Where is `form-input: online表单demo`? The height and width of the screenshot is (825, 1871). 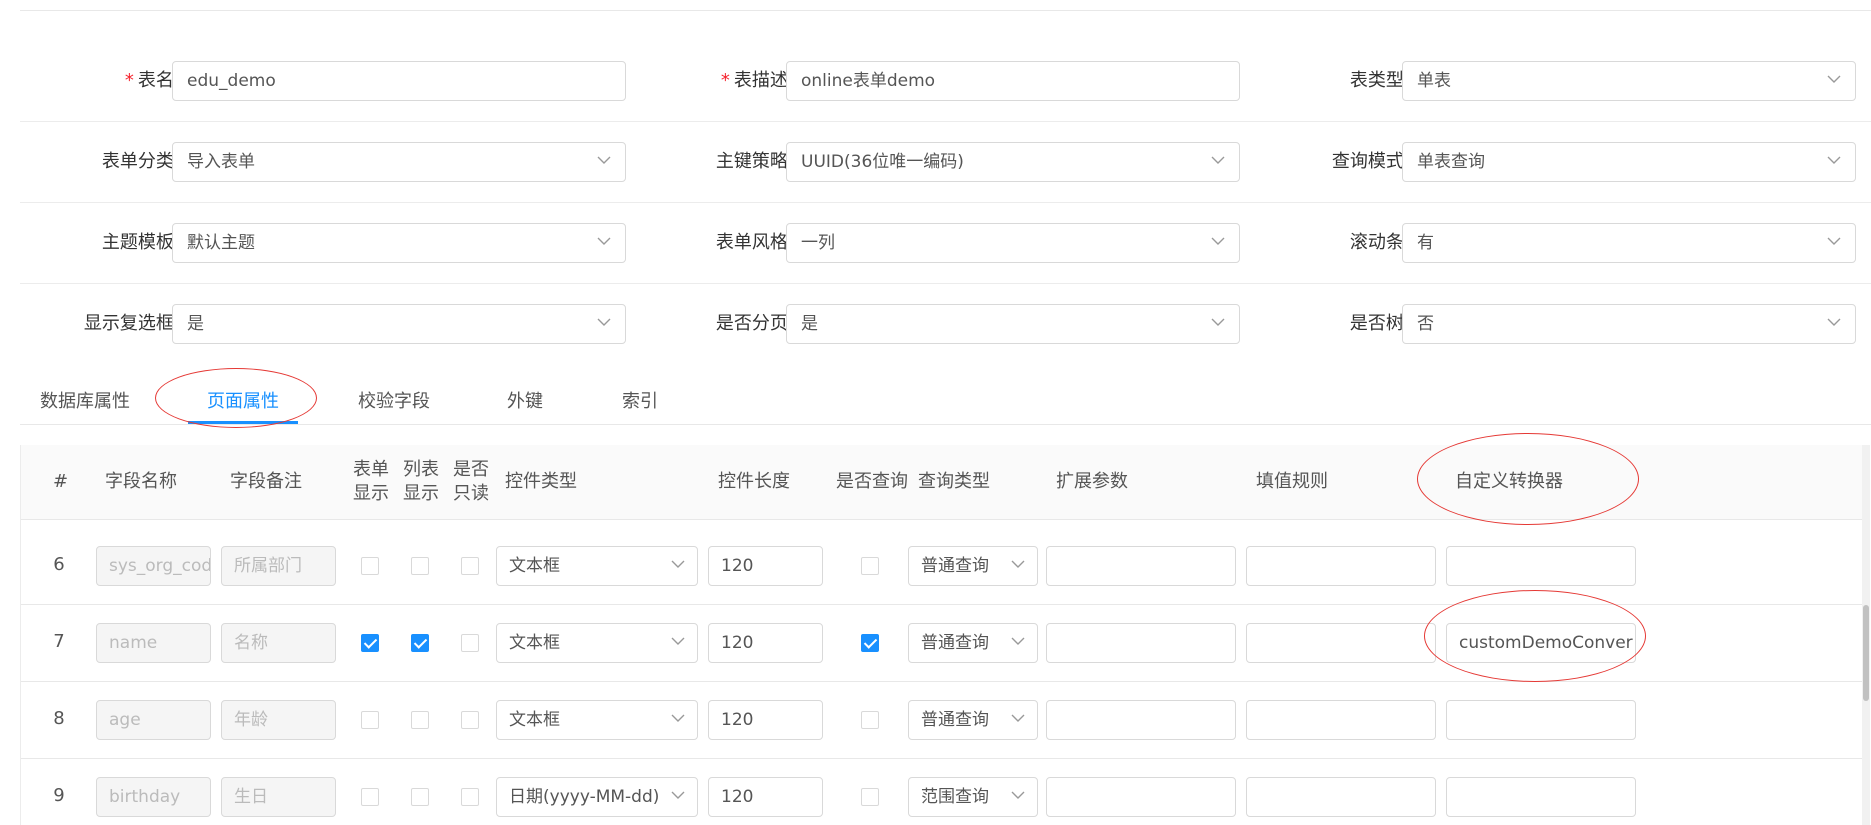 form-input: online表单demo is located at coordinates (1013, 81).